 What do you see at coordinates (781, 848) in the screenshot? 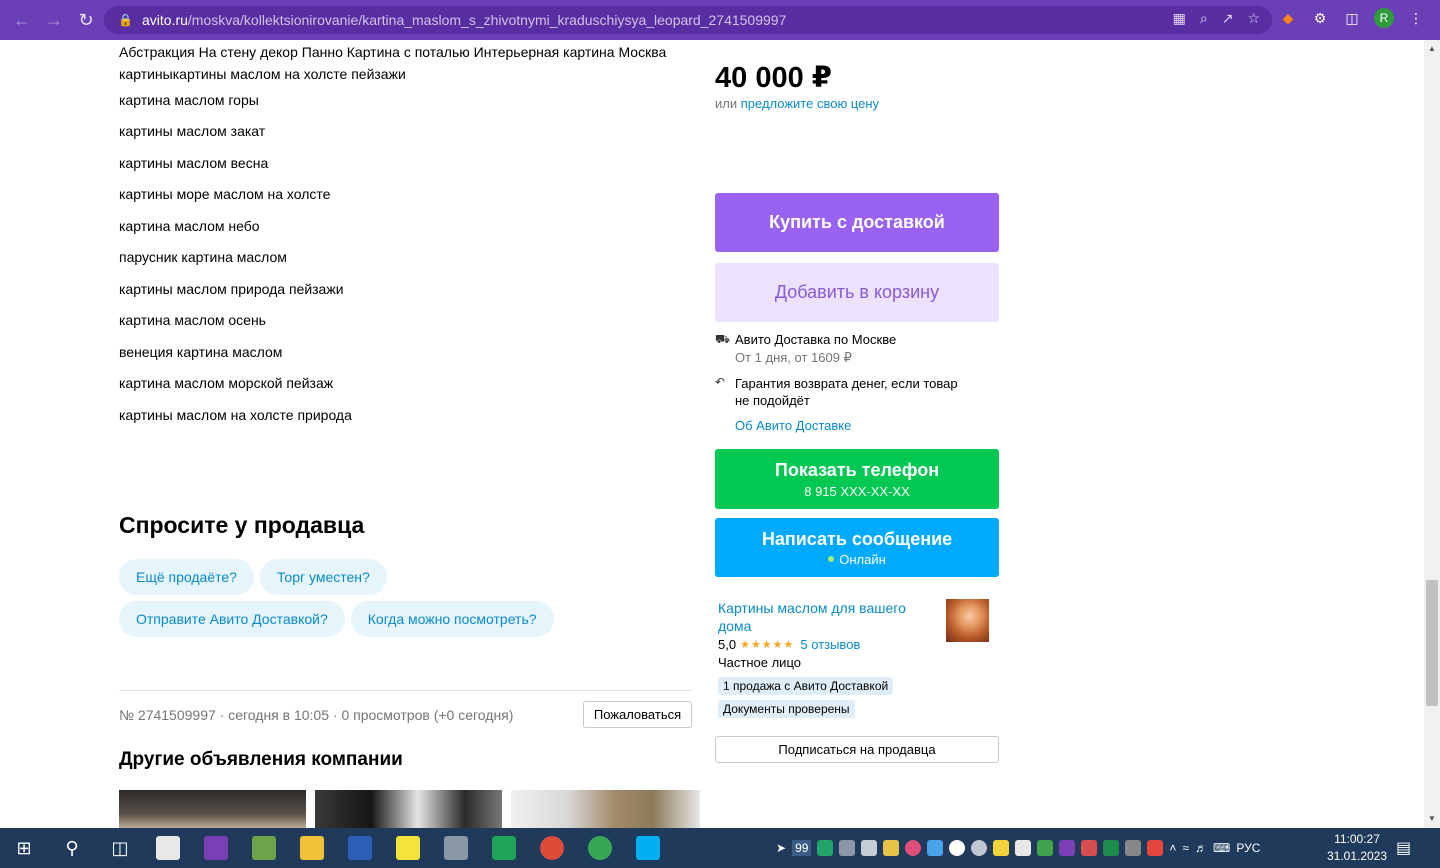
I see `telegram-icon: ➤` at bounding box center [781, 848].